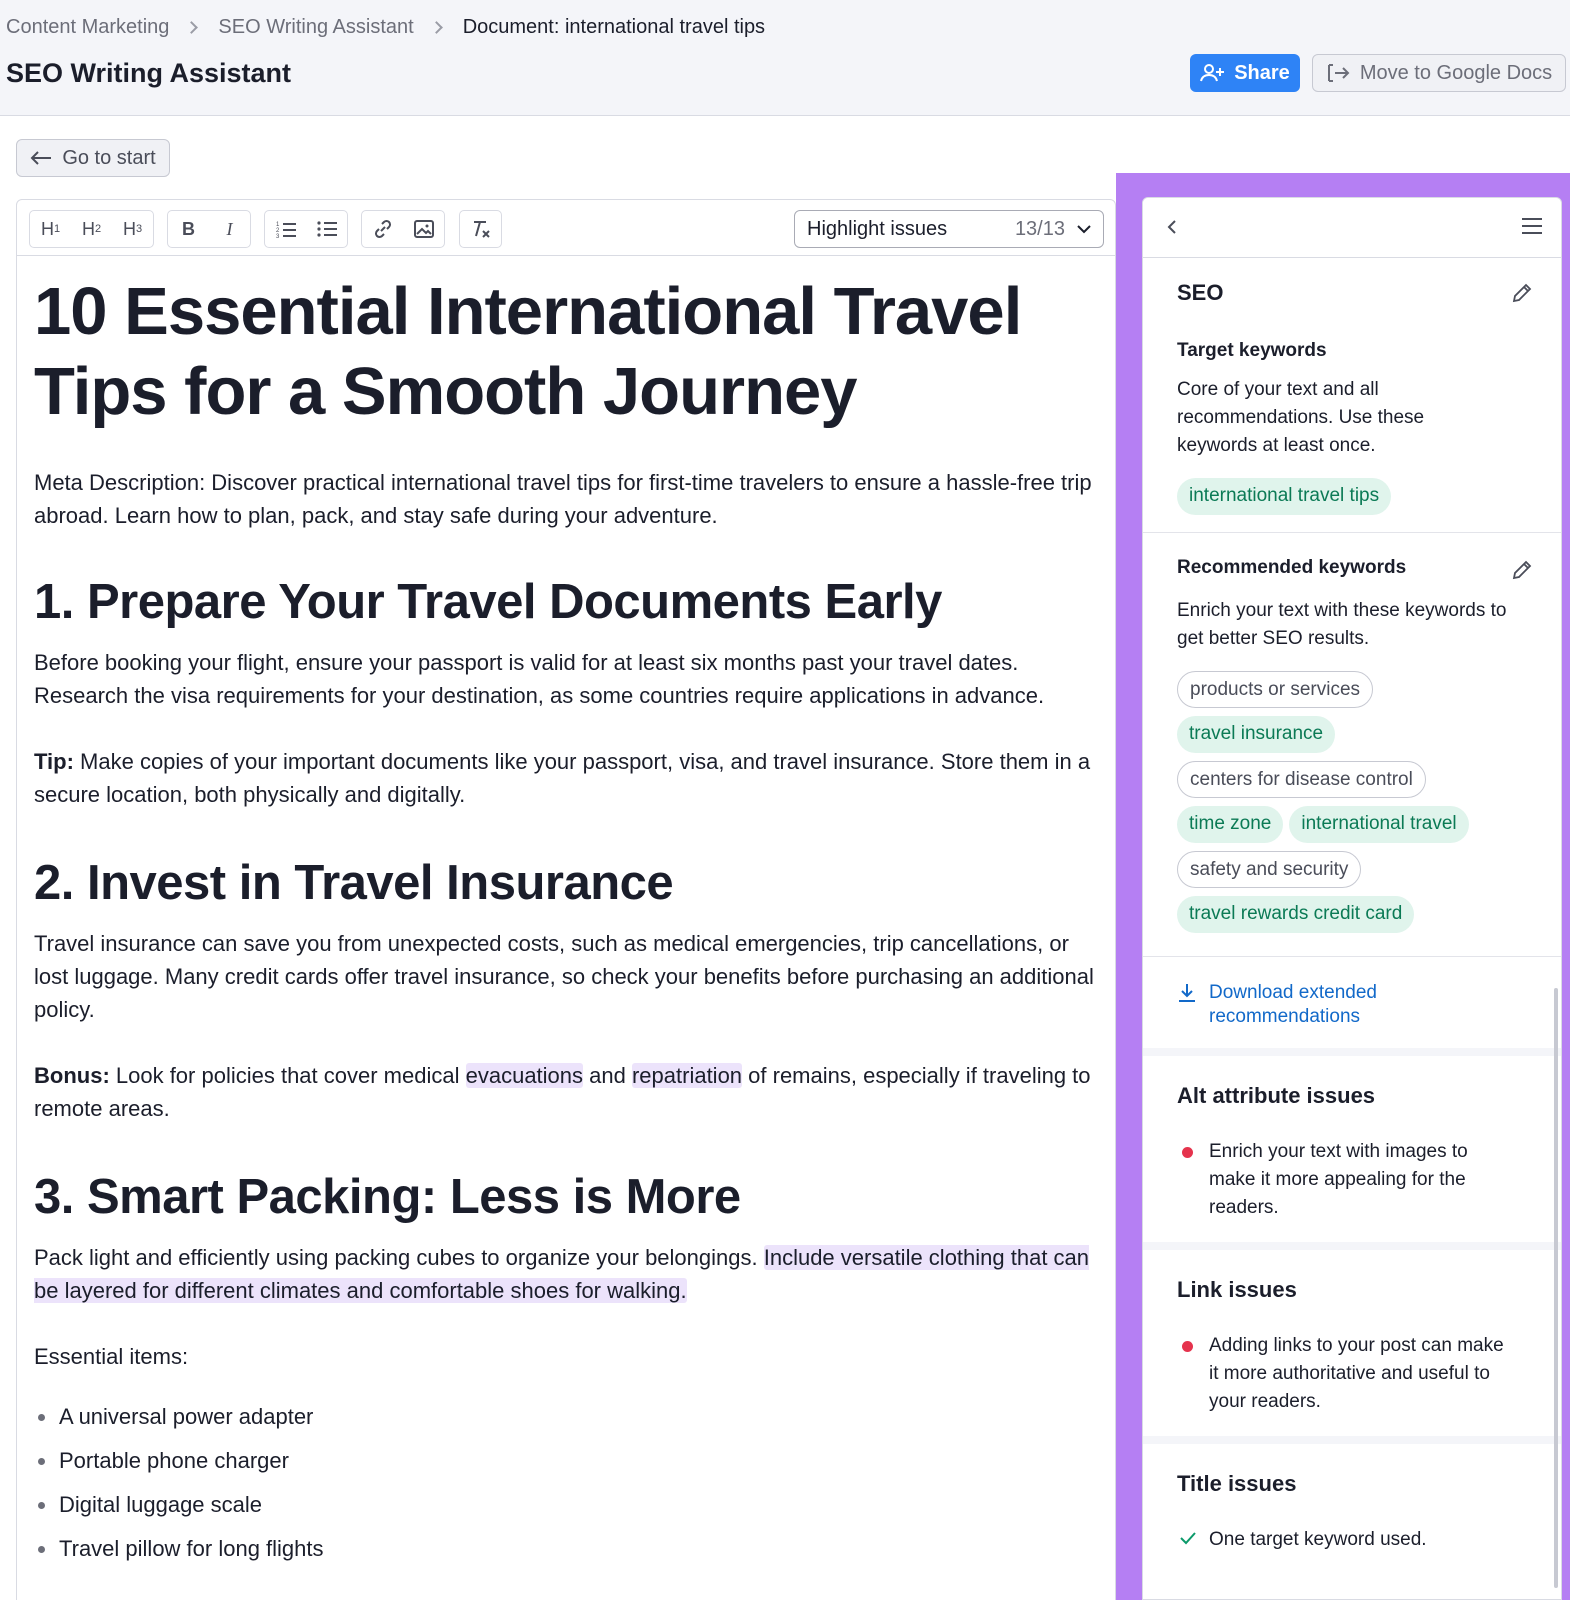  Describe the element at coordinates (949, 229) in the screenshot. I see `highlight-issues-select: Highlight issues 13/13` at that location.